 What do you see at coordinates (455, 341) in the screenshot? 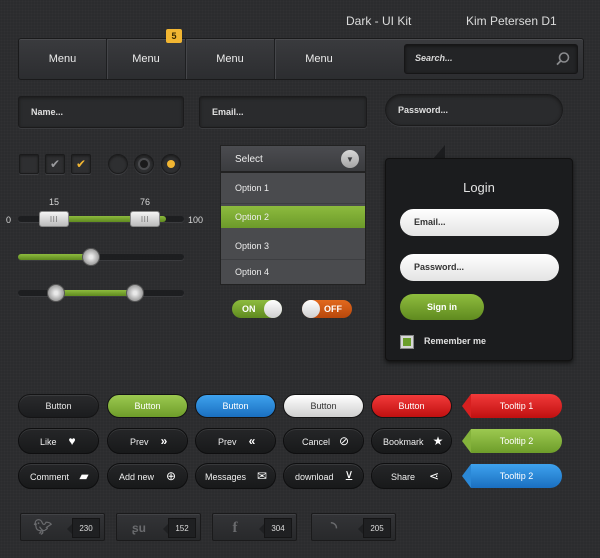
I see `remember-label: Remember me` at bounding box center [455, 341].